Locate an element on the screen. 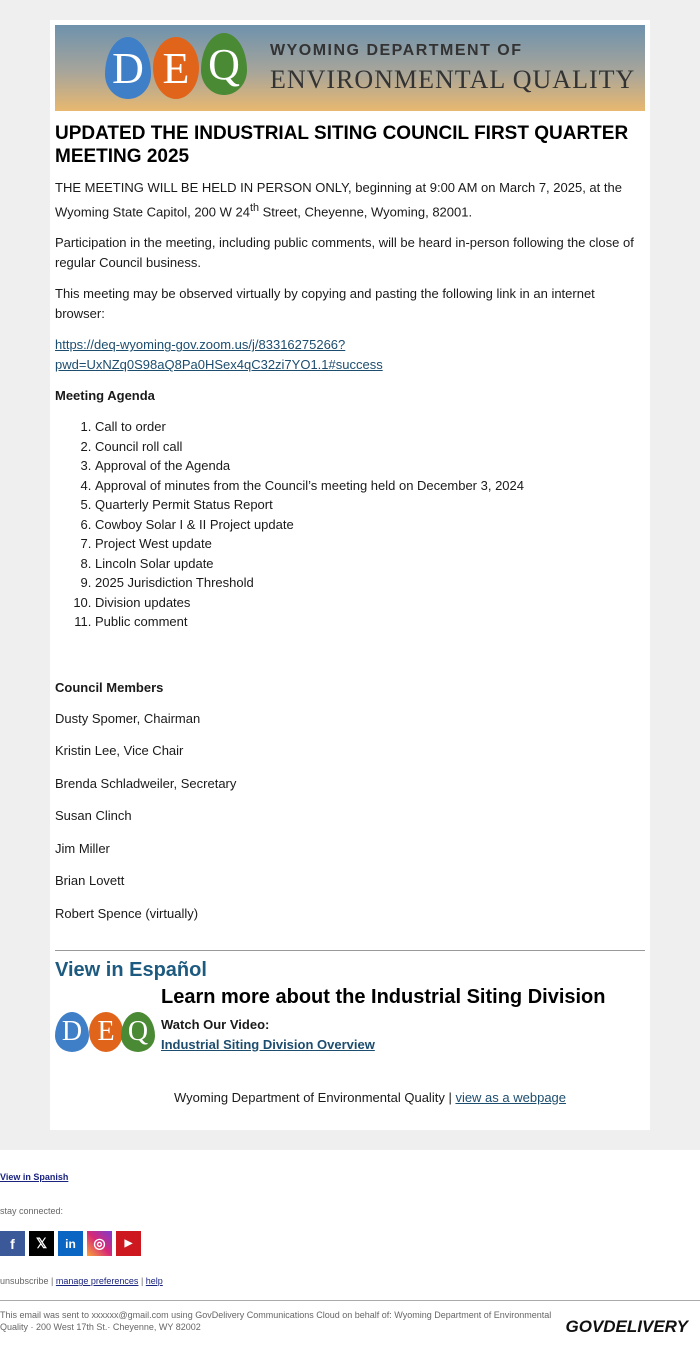 The width and height of the screenshot is (700, 1347). member-item: Jim Miller is located at coordinates (82, 848).